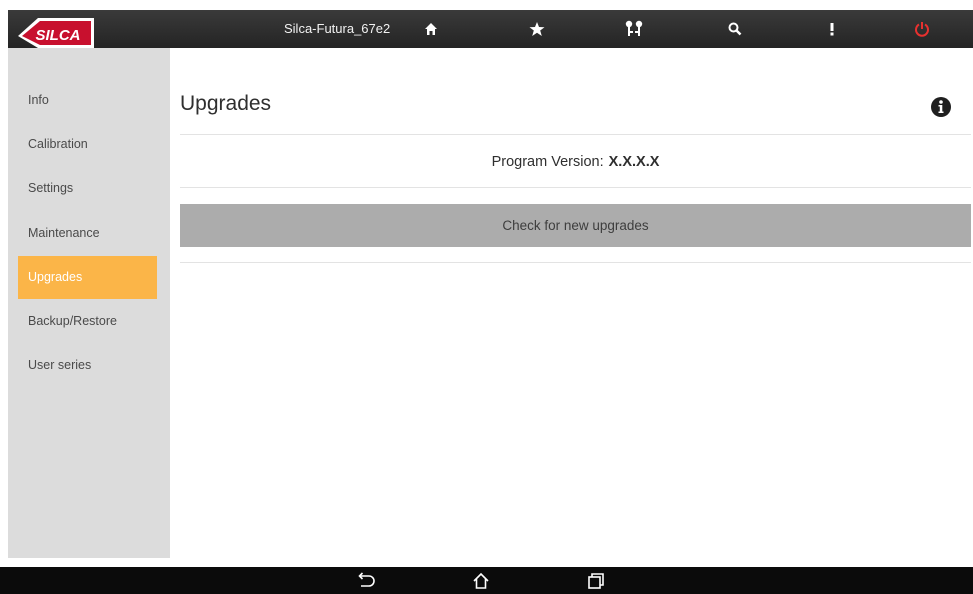 This screenshot has width=973, height=594. I want to click on page-title: Upgrades, so click(226, 103).